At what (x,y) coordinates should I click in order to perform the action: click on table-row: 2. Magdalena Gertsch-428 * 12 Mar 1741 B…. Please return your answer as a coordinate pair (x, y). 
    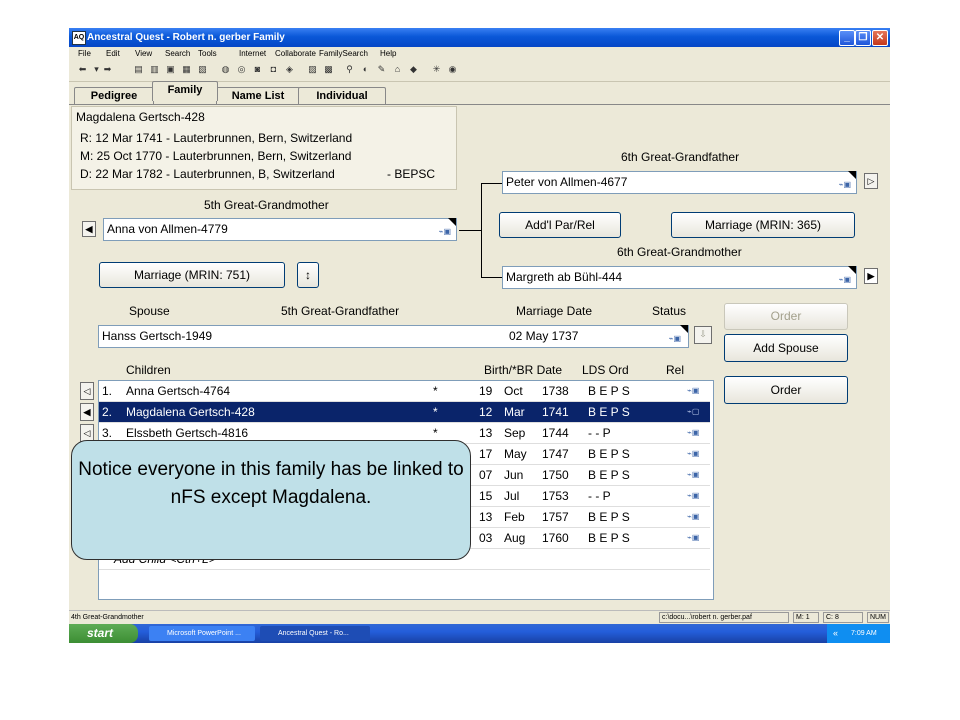
    Looking at the image, I should click on (404, 412).